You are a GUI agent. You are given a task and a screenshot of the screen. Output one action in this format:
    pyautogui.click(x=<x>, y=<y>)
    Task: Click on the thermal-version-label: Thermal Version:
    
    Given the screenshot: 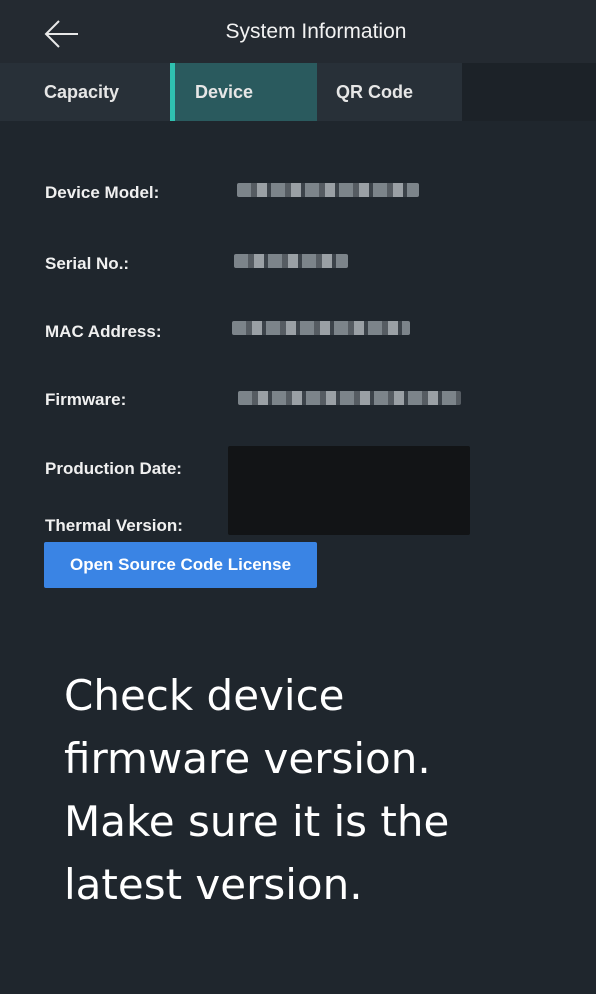 What is the action you would take?
    pyautogui.click(x=114, y=525)
    